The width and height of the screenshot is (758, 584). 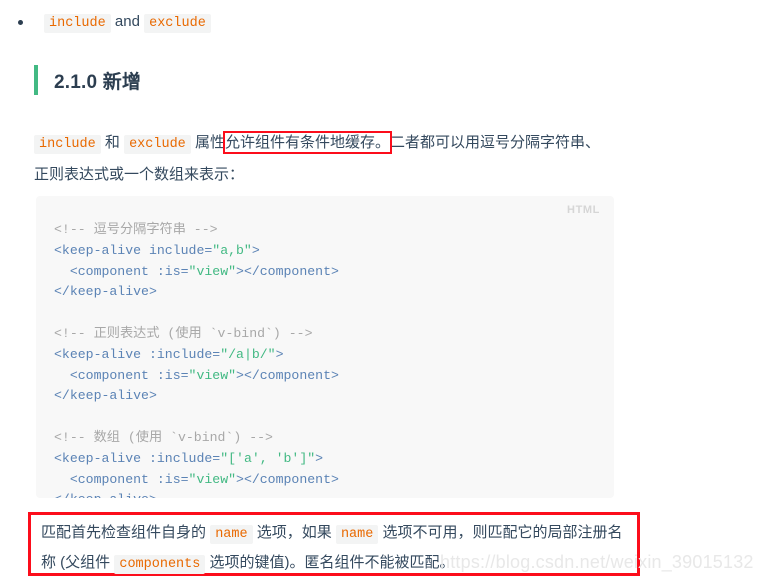 I want to click on note-part-4: 选项的键值)。匿名组件不能被匹配。, so click(x=332, y=562).